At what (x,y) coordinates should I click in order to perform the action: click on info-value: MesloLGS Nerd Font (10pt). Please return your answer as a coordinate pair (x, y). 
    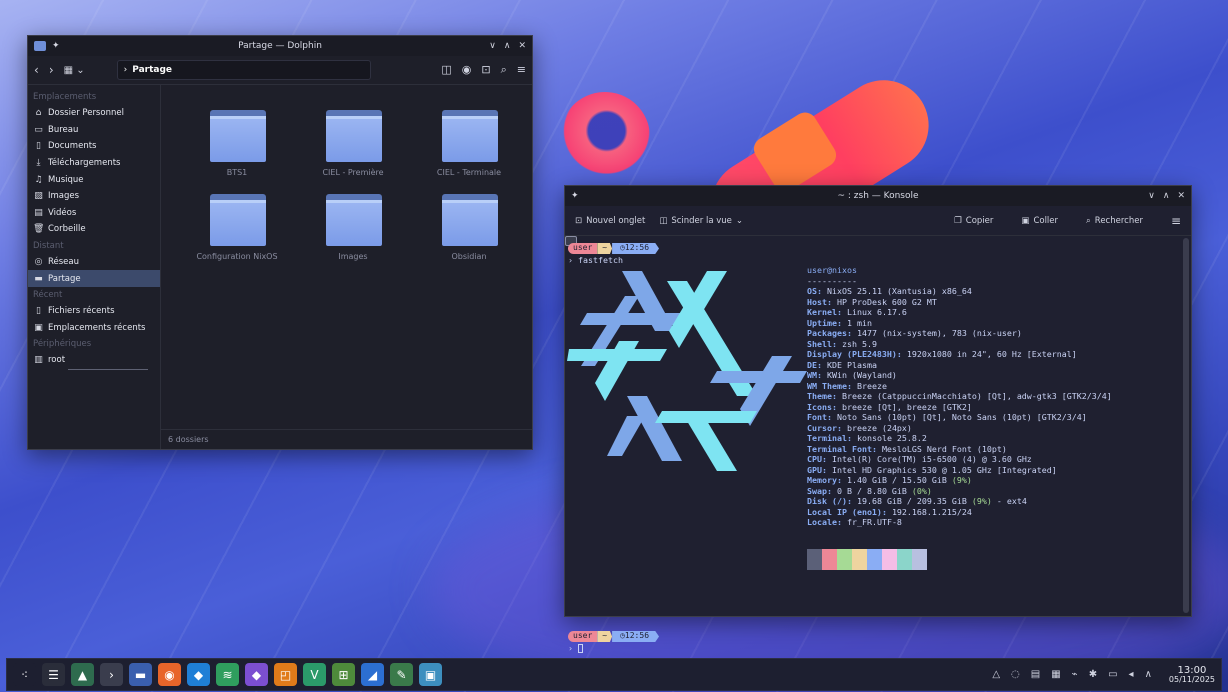
    Looking at the image, I should click on (944, 448).